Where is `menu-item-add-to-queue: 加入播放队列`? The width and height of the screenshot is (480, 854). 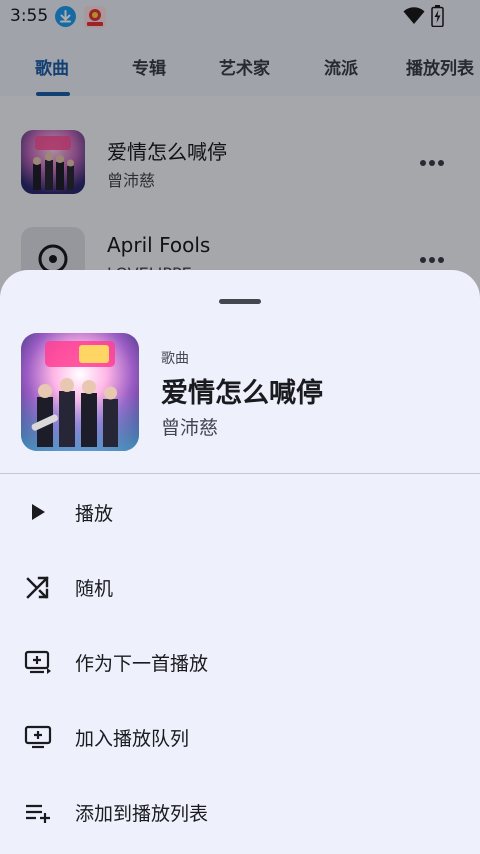
menu-item-add-to-queue: 加入播放队列 is located at coordinates (240, 736).